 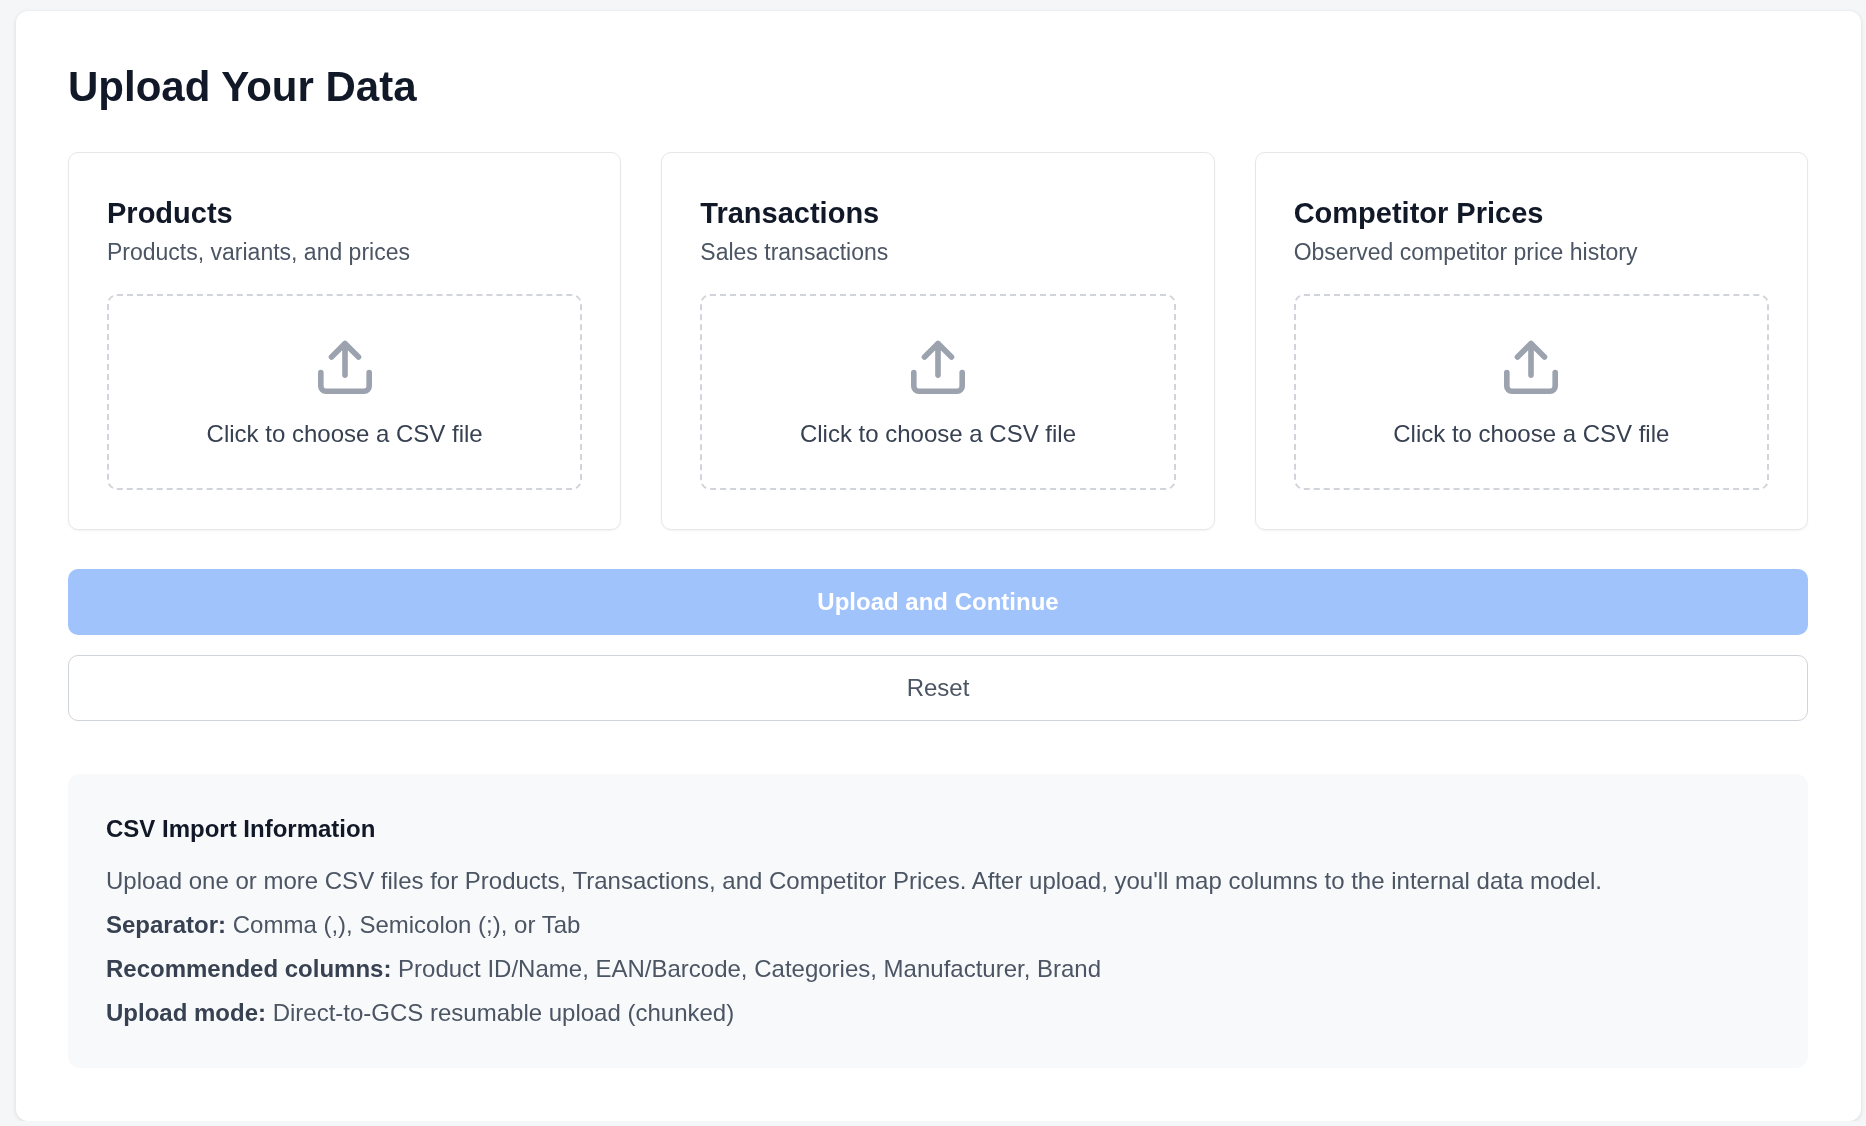 What do you see at coordinates (1466, 252) in the screenshot?
I see `card-description: Observed competitor price history` at bounding box center [1466, 252].